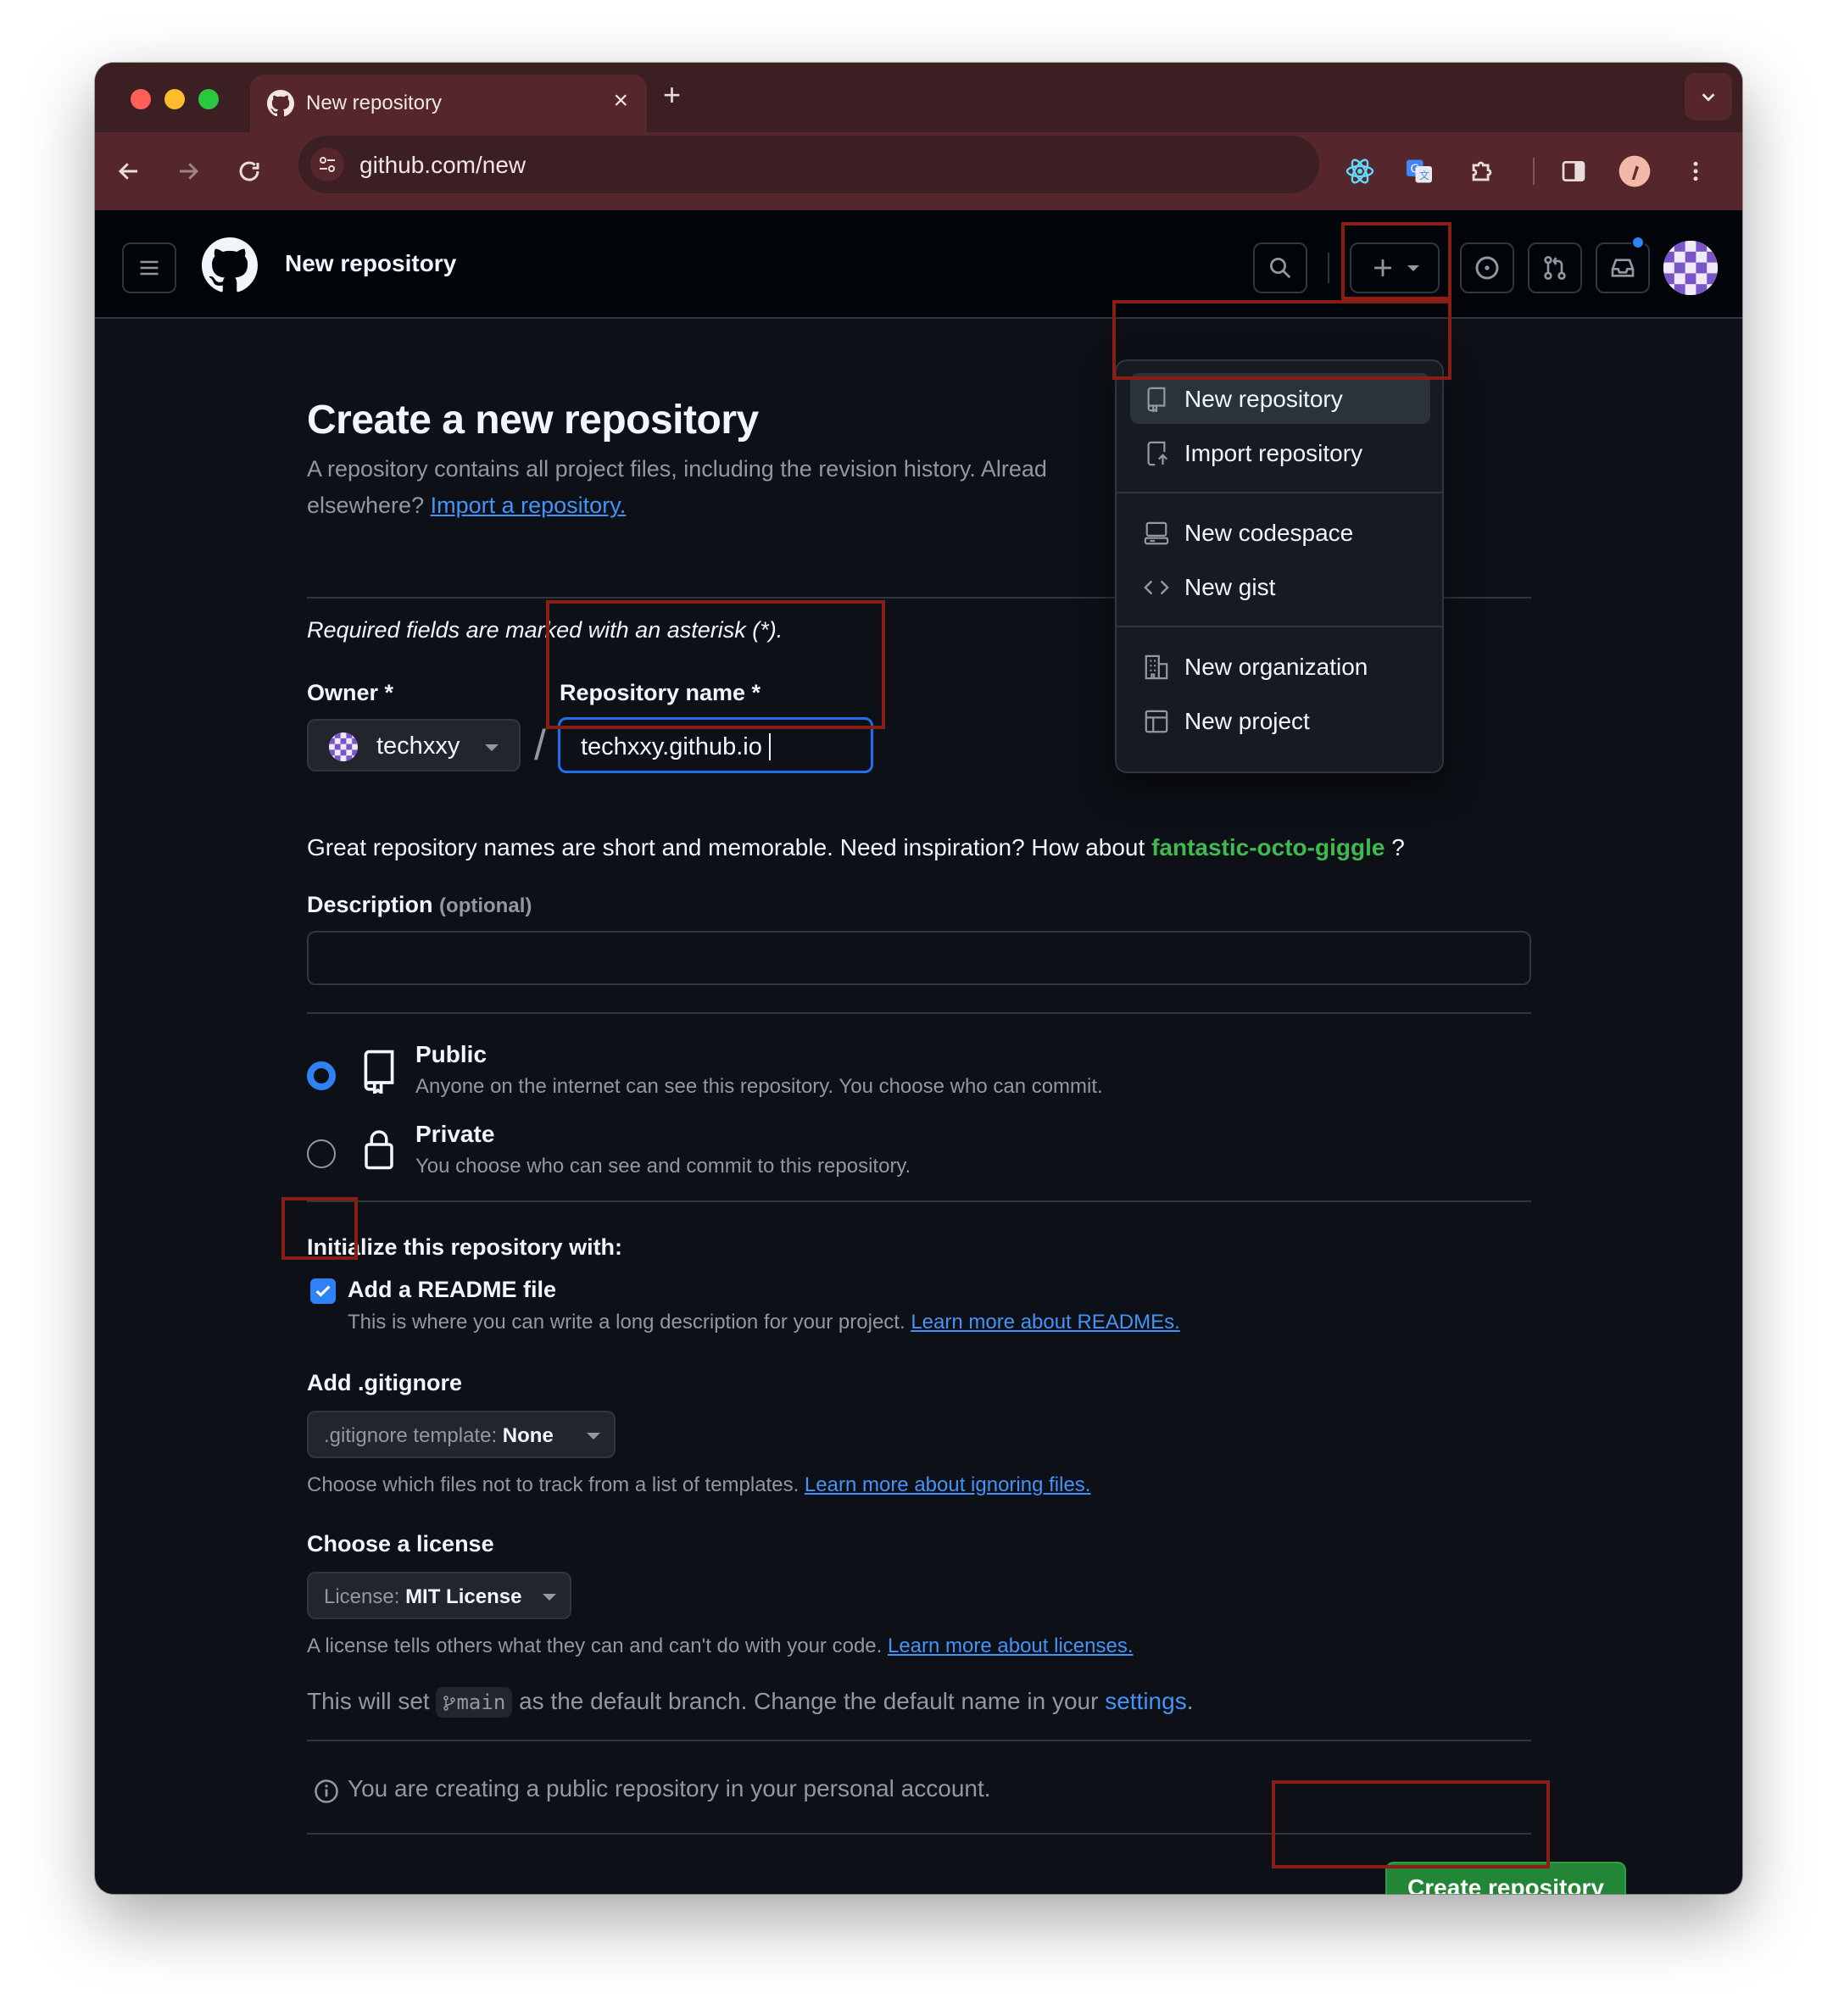 This screenshot has width=1833, height=2016. I want to click on tune-icon, so click(327, 164).